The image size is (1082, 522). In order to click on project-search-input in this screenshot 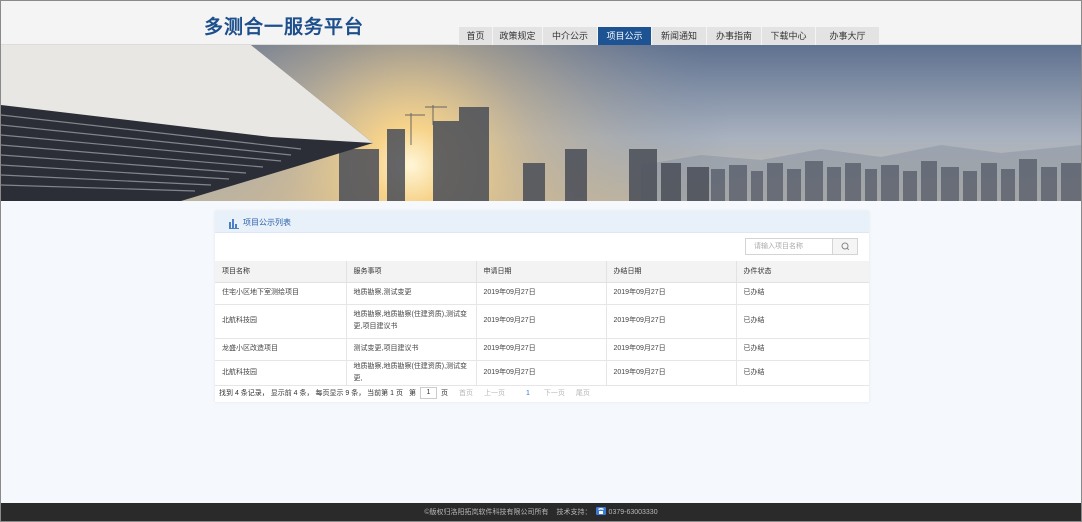, I will do `click(789, 246)`.